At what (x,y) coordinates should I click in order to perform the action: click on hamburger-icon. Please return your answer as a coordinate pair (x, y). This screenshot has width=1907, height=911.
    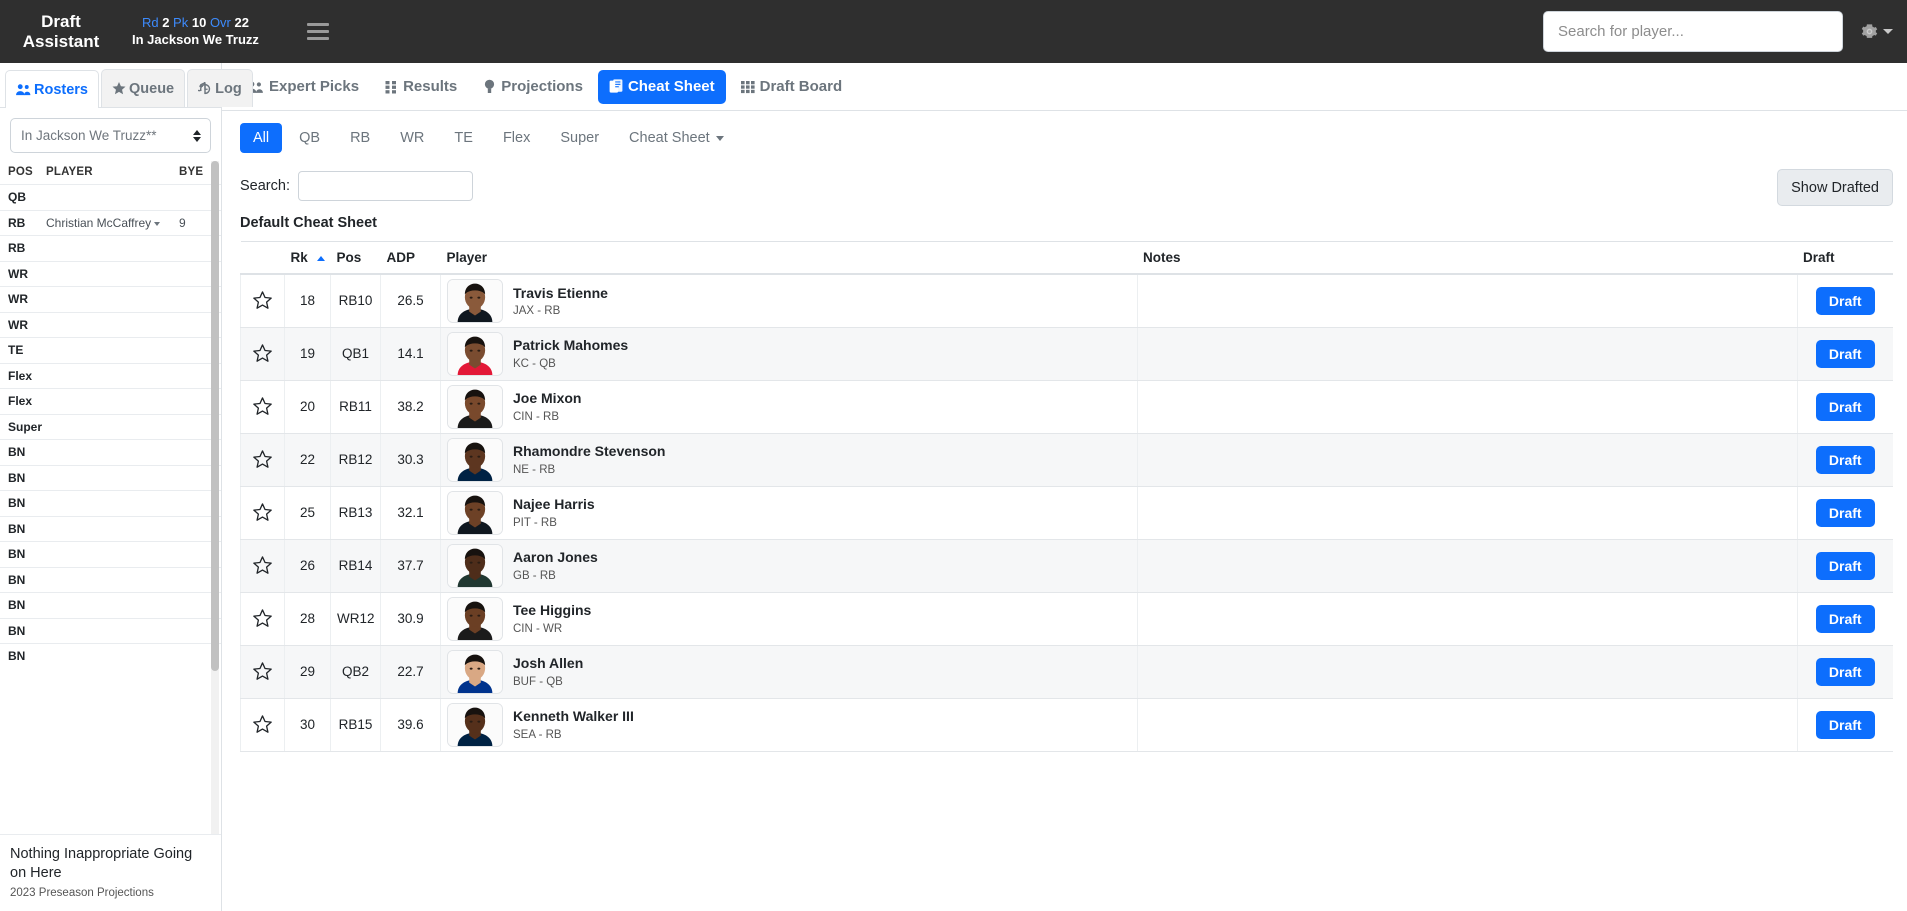
    Looking at the image, I should click on (319, 32).